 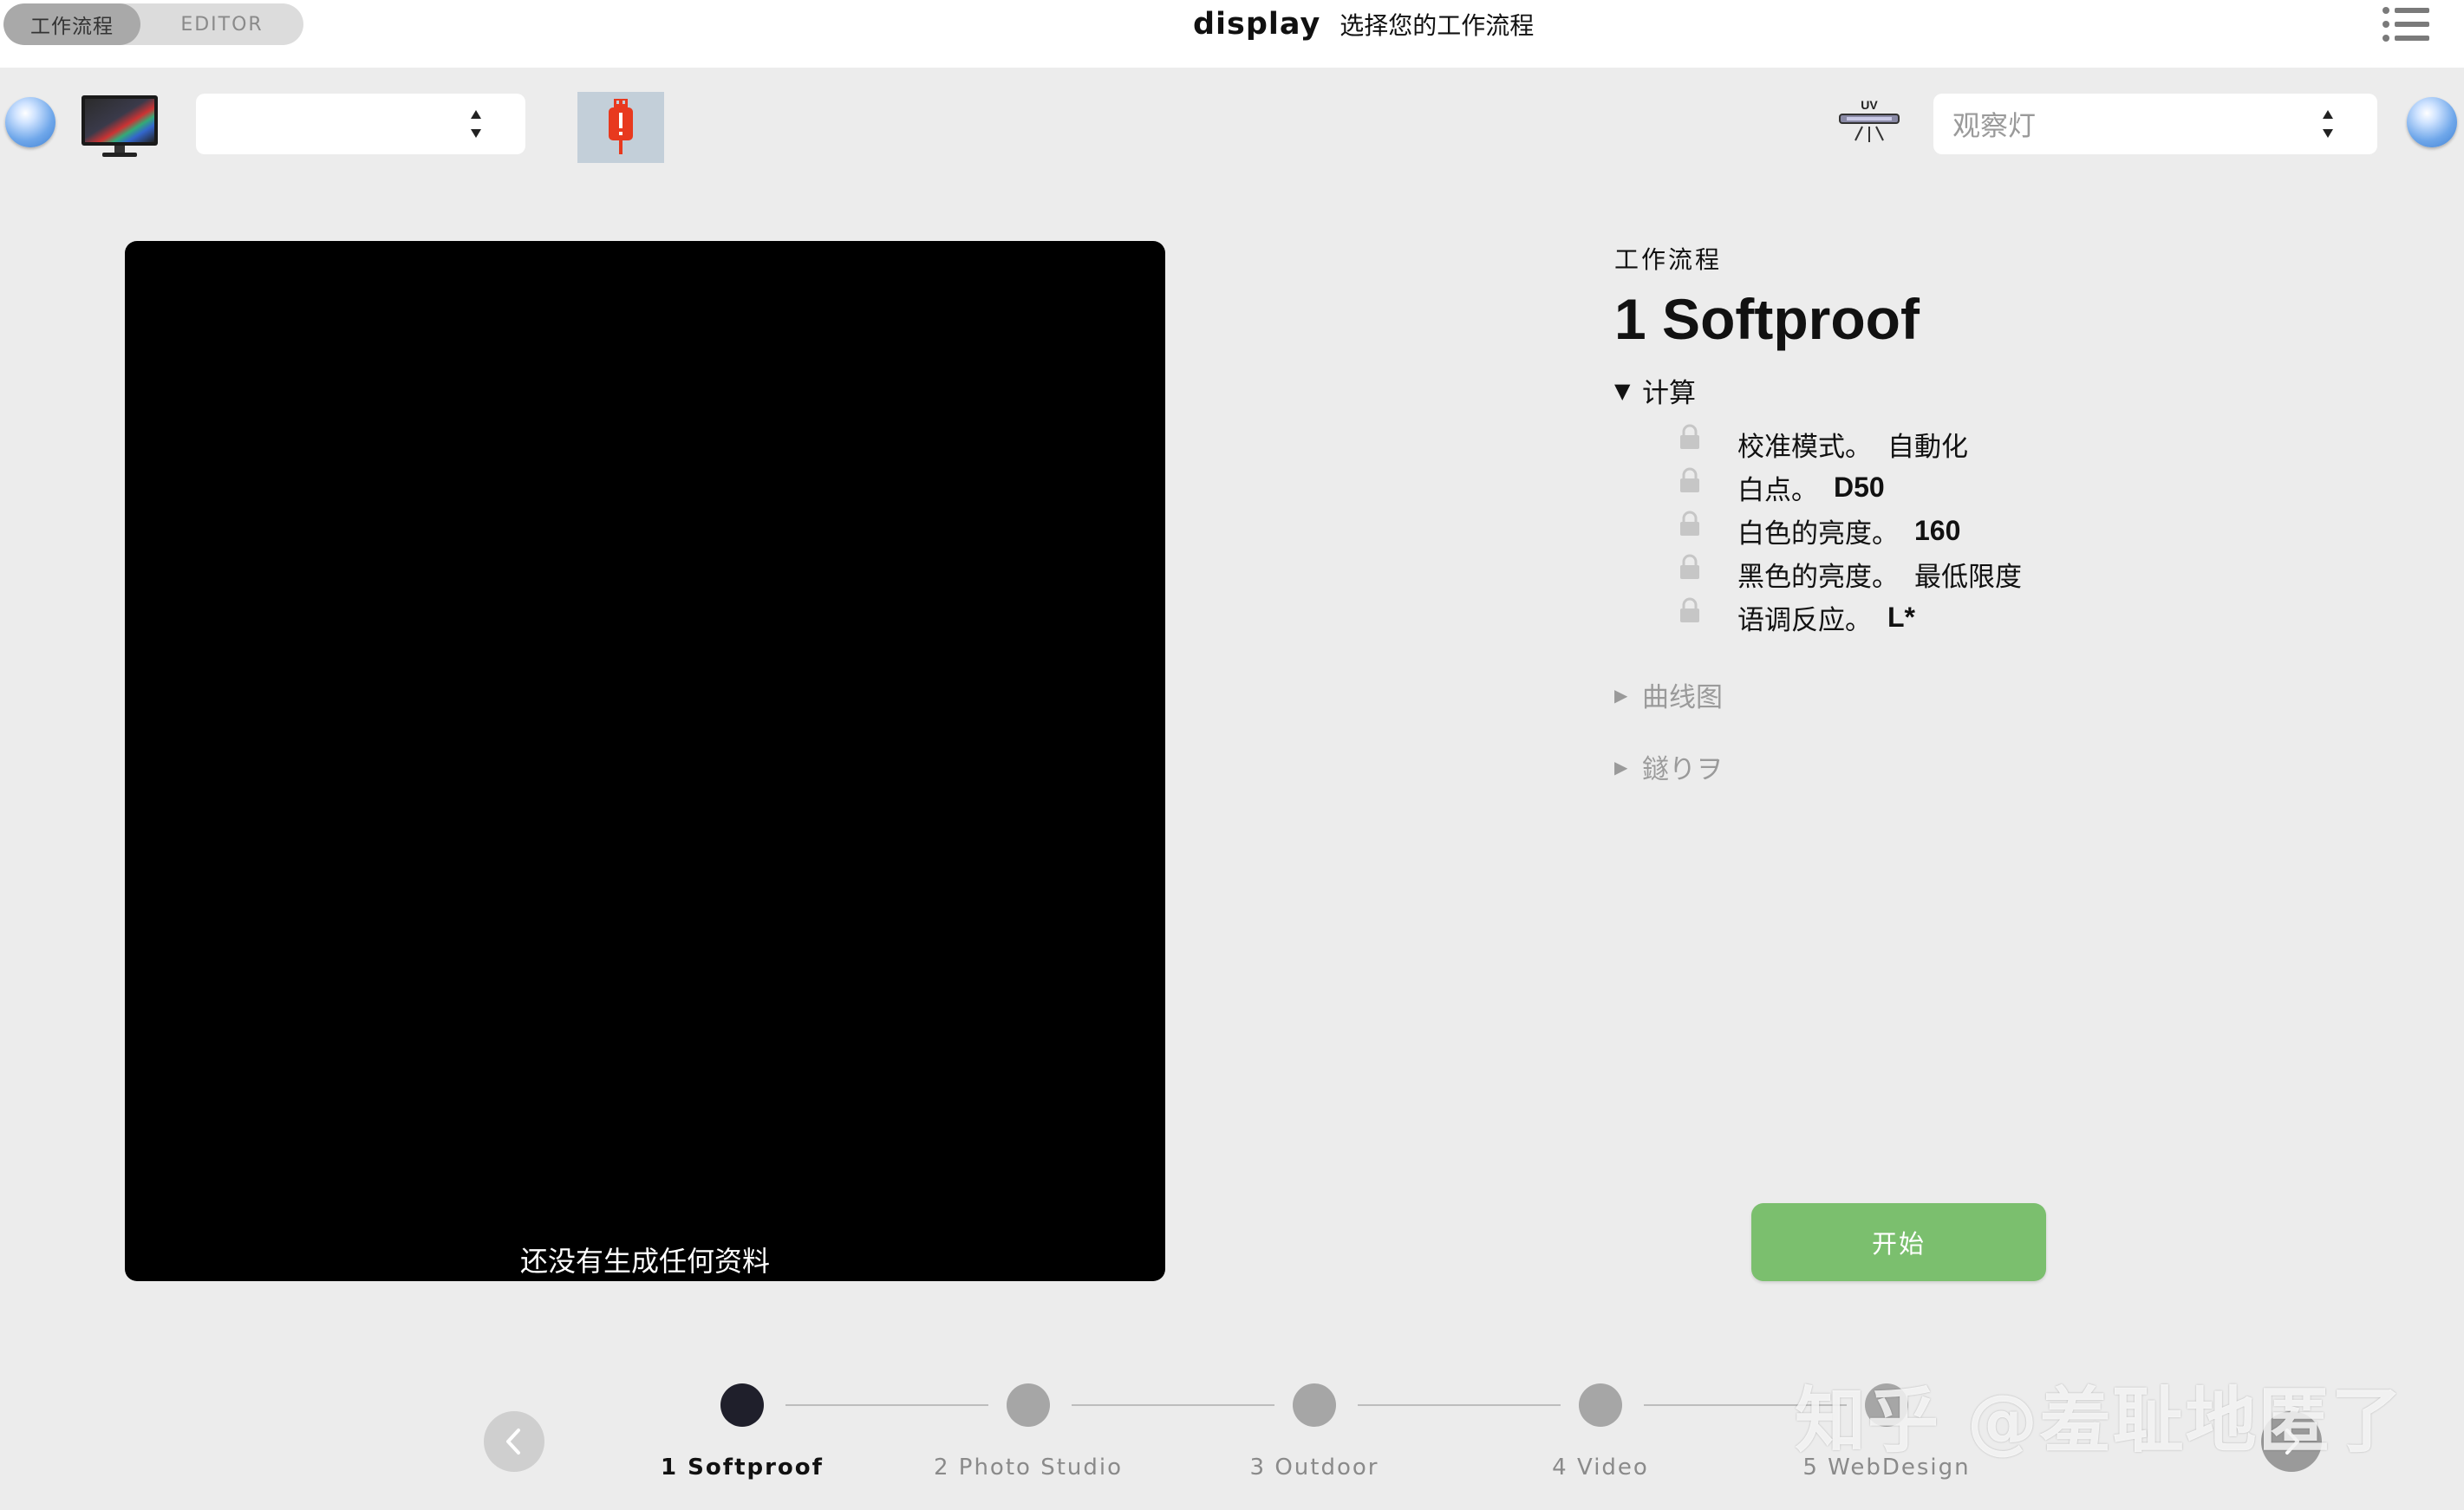 What do you see at coordinates (1818, 533) in the screenshot?
I see `param-label: 白色的亮度。` at bounding box center [1818, 533].